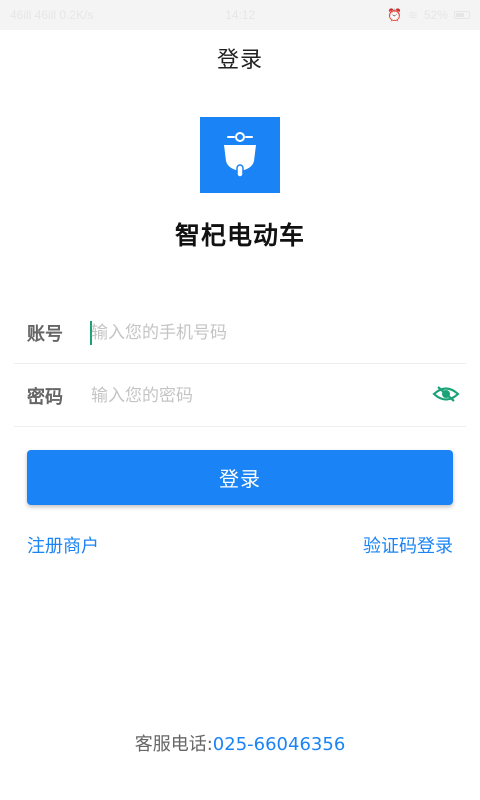 The image size is (480, 800). I want to click on scooter-icon, so click(240, 155).